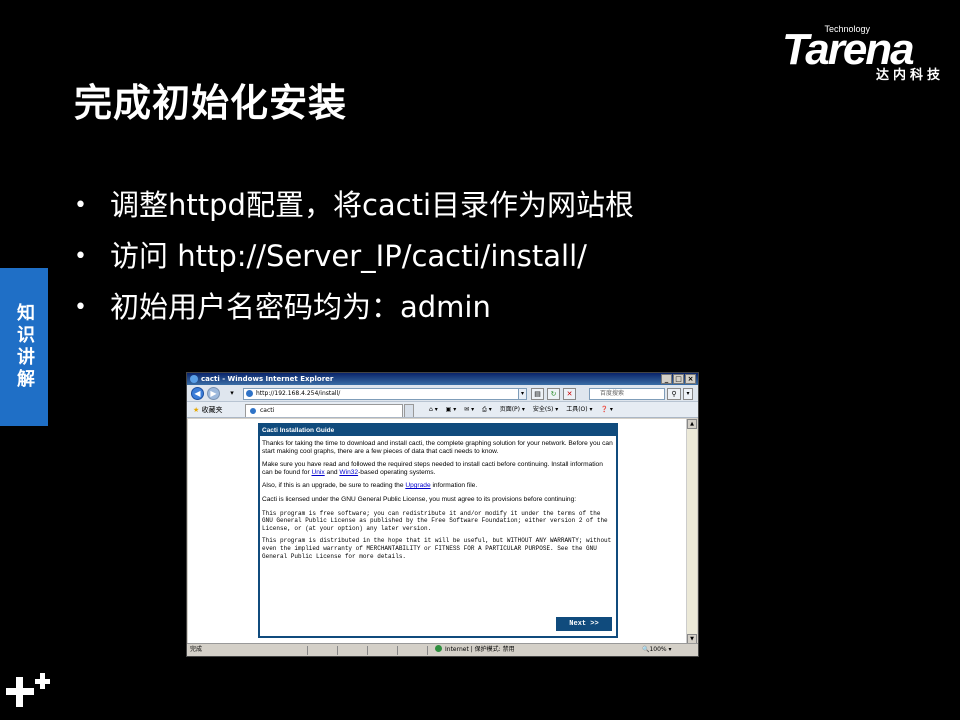 The height and width of the screenshot is (720, 960). What do you see at coordinates (584, 624) in the screenshot?
I see `next-button: Next >>` at bounding box center [584, 624].